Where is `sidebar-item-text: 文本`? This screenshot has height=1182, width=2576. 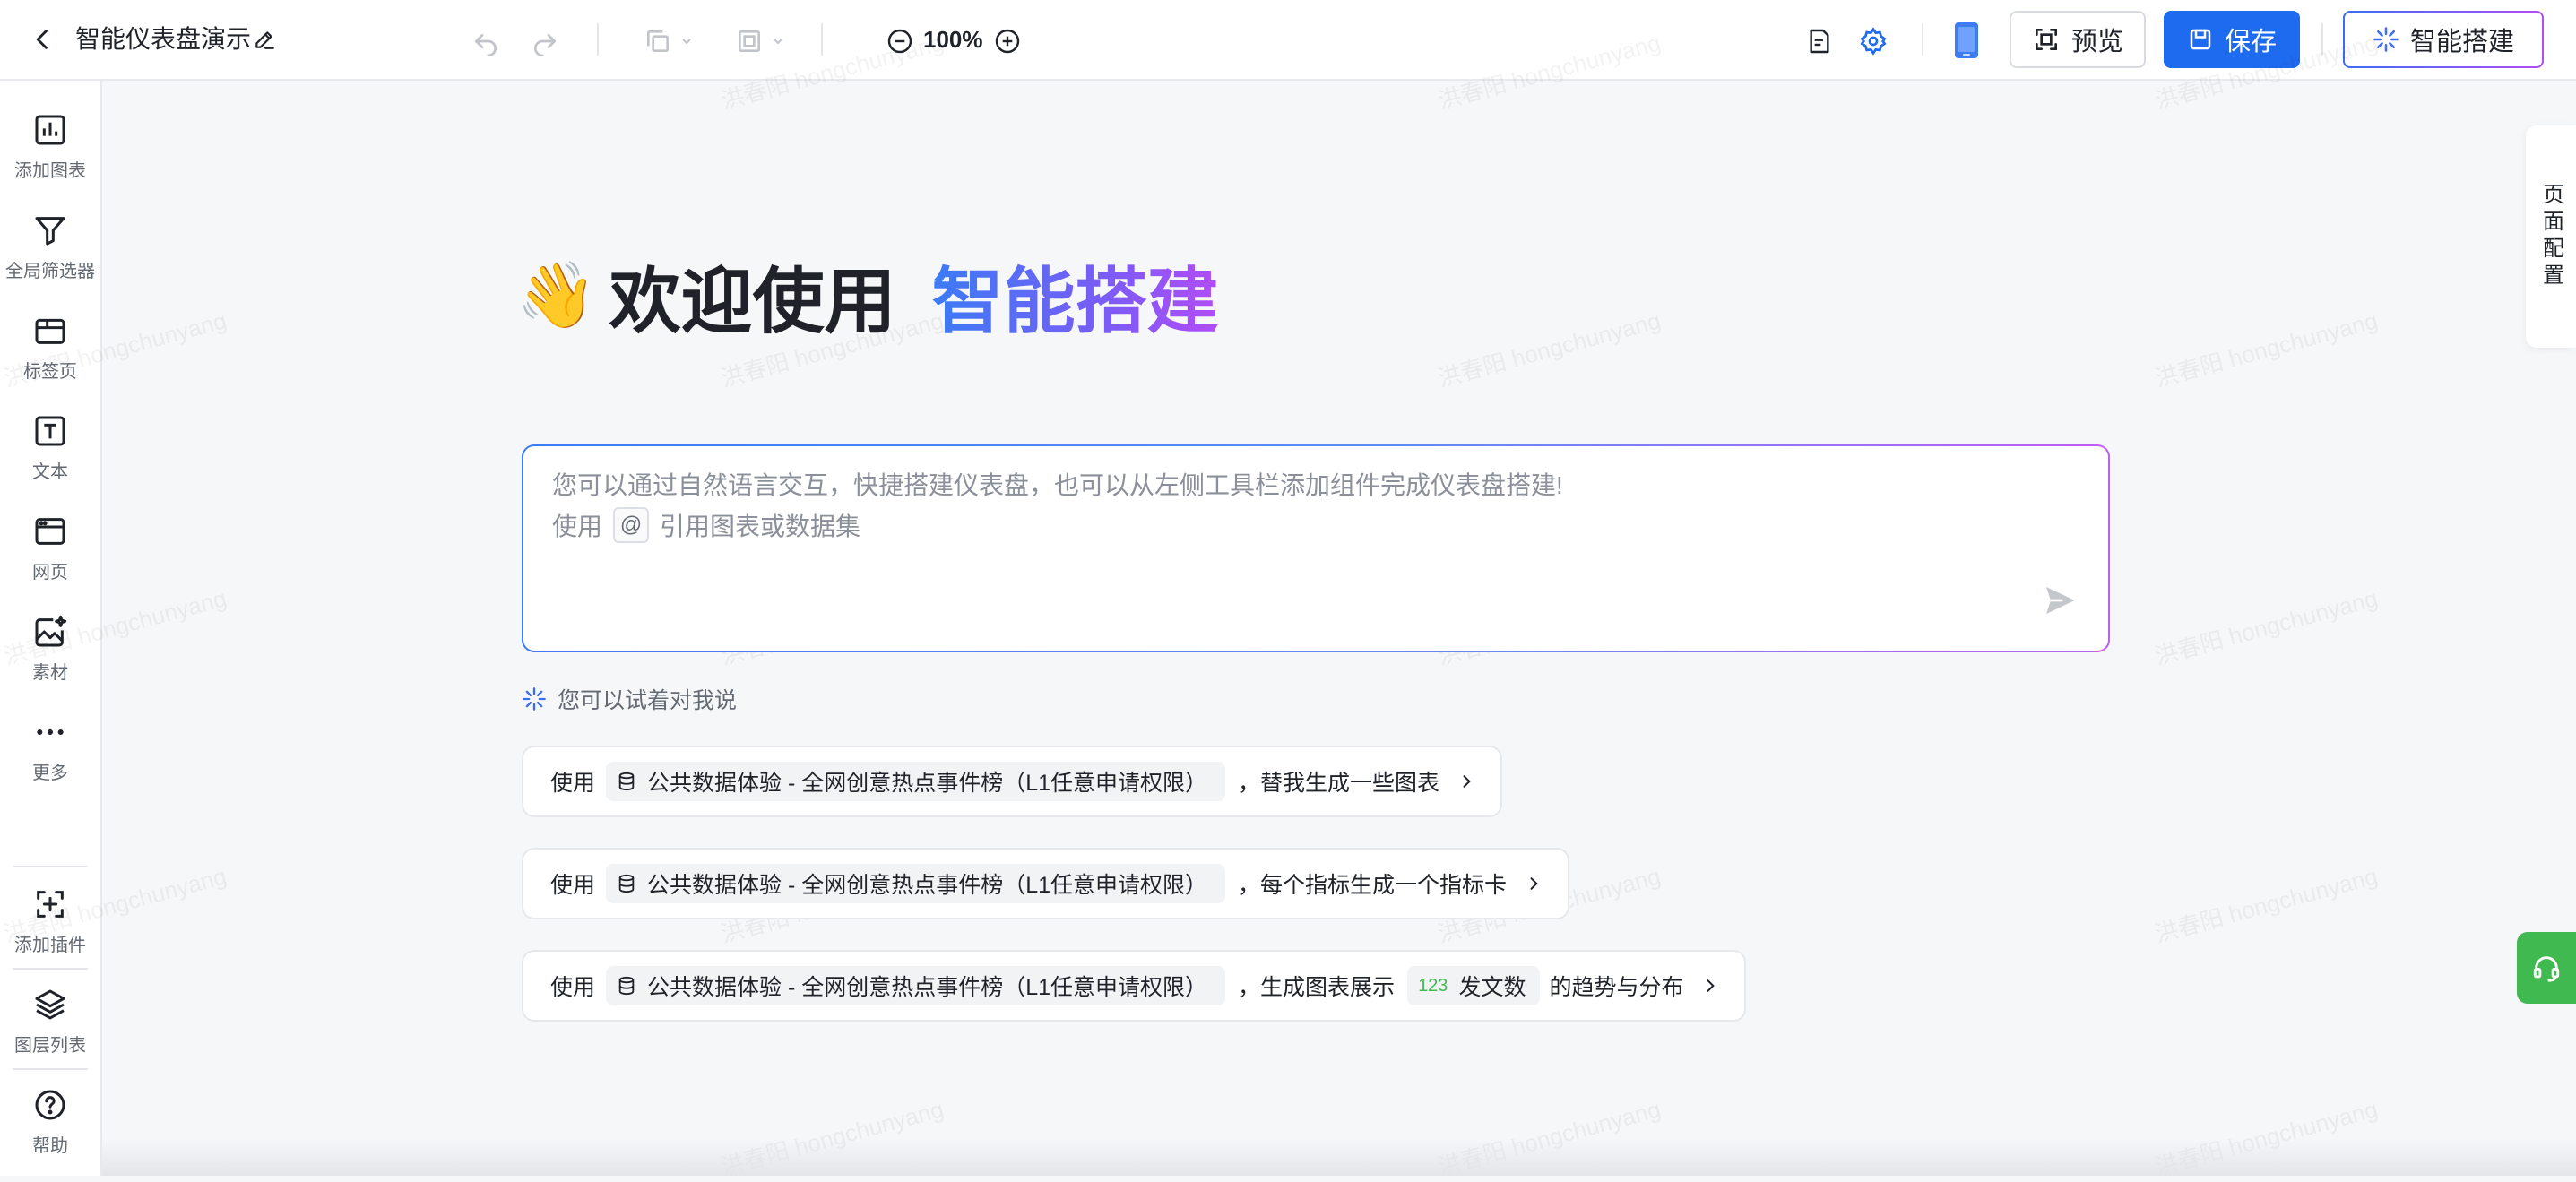
sidebar-item-text: 文本 is located at coordinates (50, 455).